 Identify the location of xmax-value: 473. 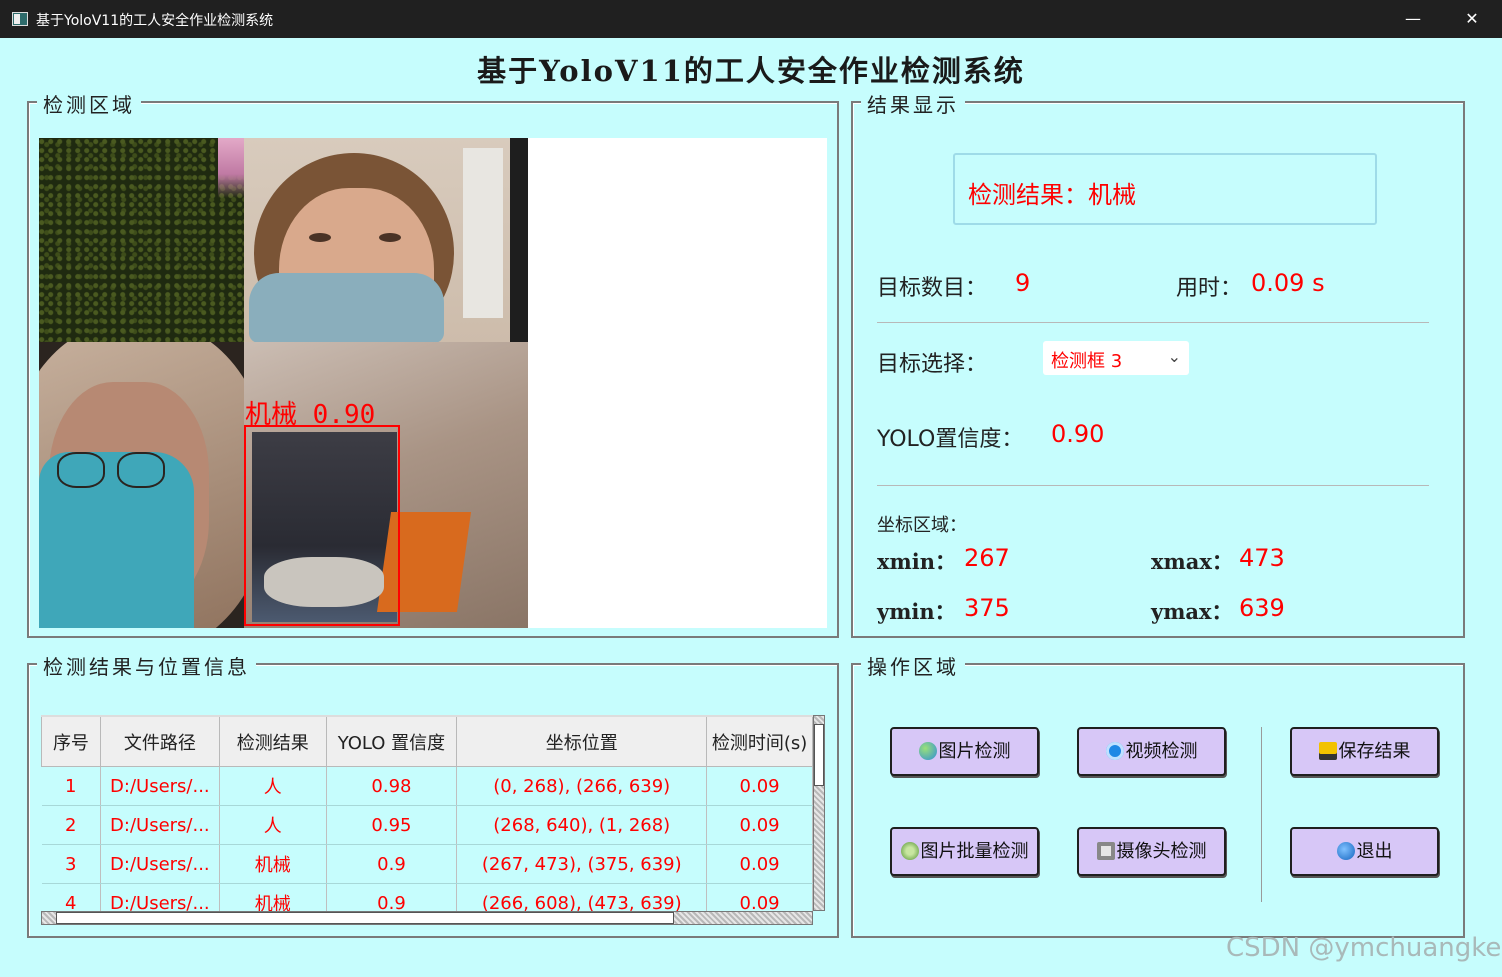
(1262, 558).